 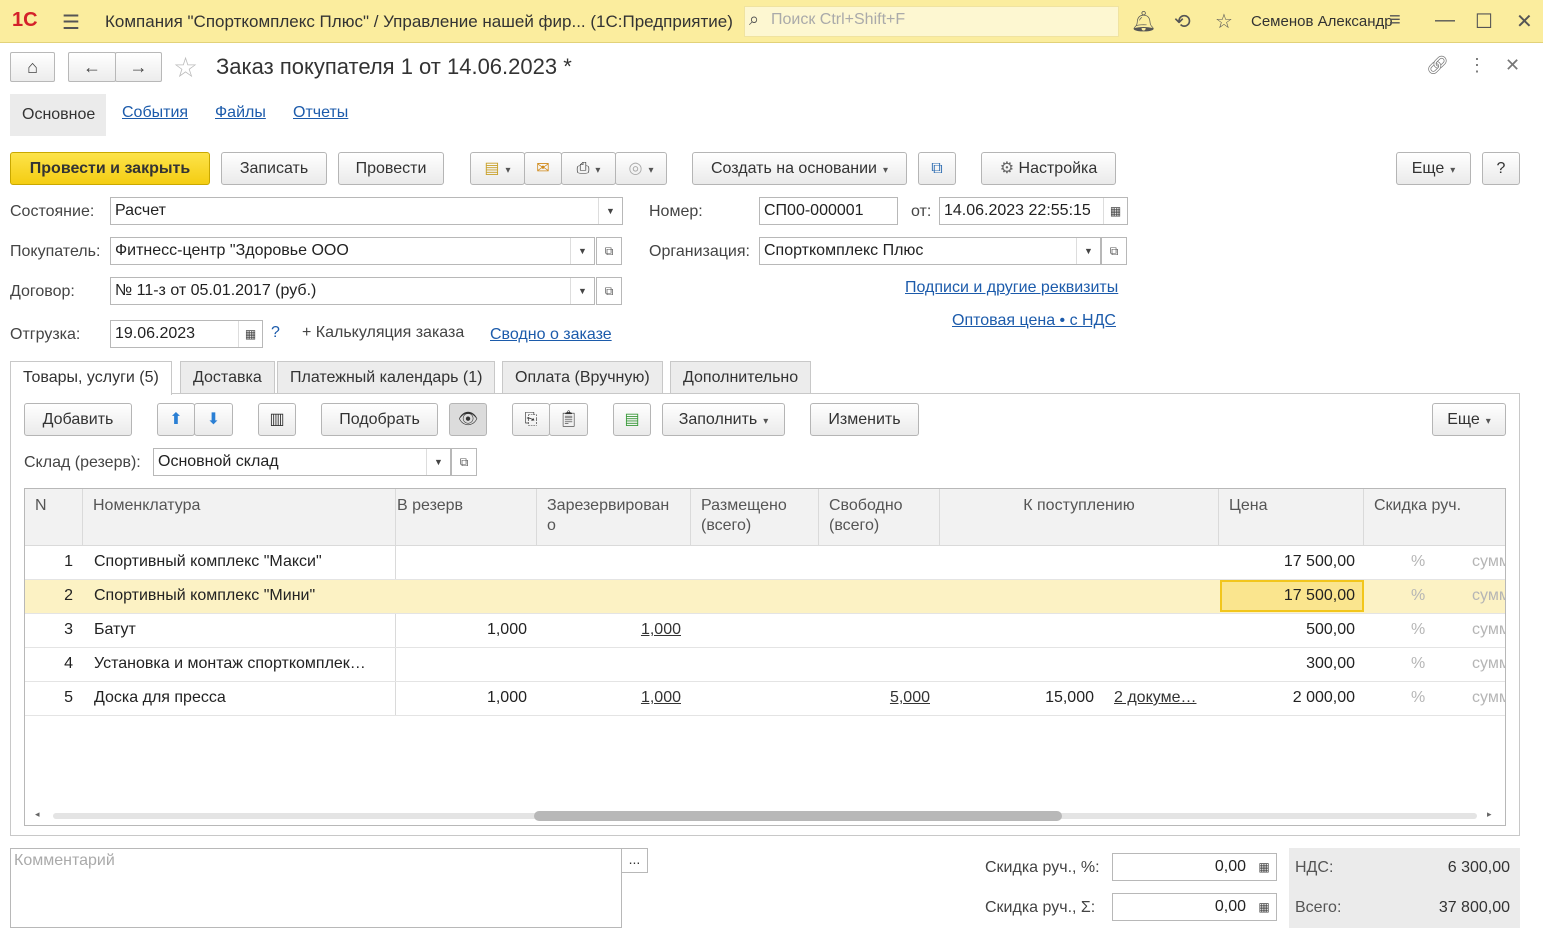 What do you see at coordinates (531, 419) in the screenshot?
I see `copy-icon: ⎘` at bounding box center [531, 419].